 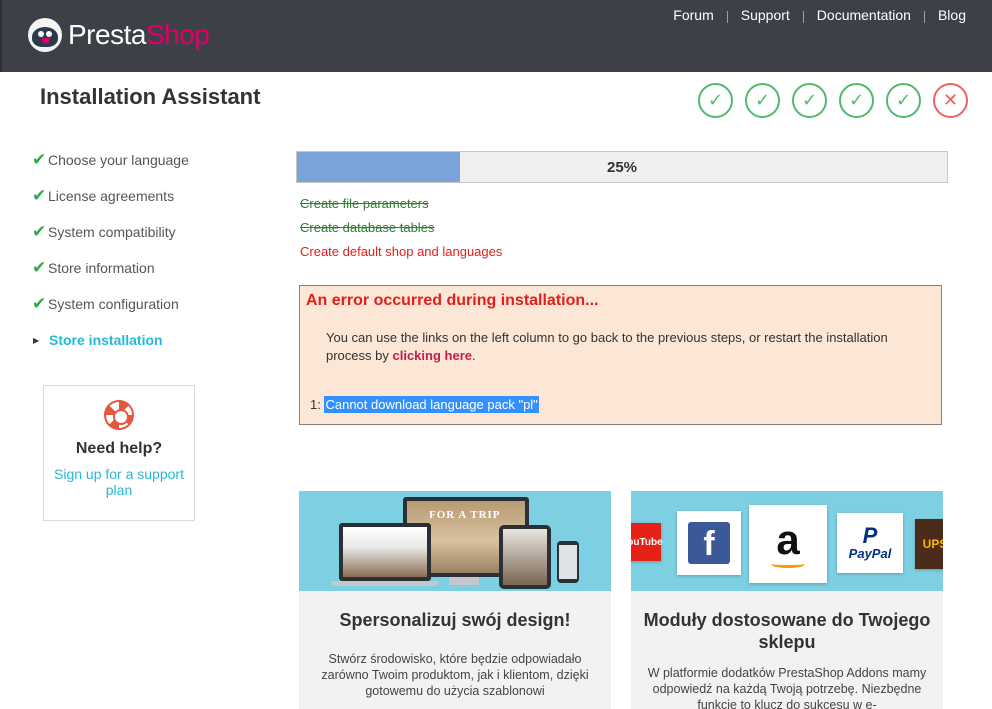 What do you see at coordinates (385, 583) in the screenshot?
I see `laptop-base` at bounding box center [385, 583].